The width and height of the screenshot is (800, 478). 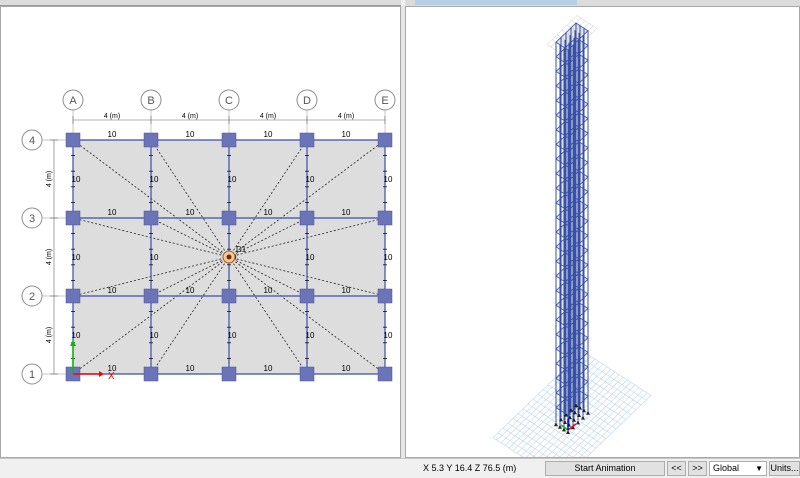 I want to click on grid-label-3: 3, so click(x=32, y=219).